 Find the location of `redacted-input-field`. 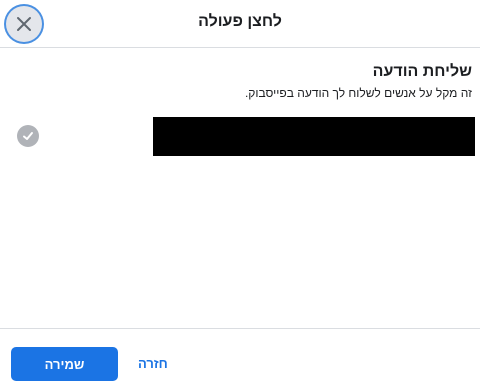

redacted-input-field is located at coordinates (314, 136).